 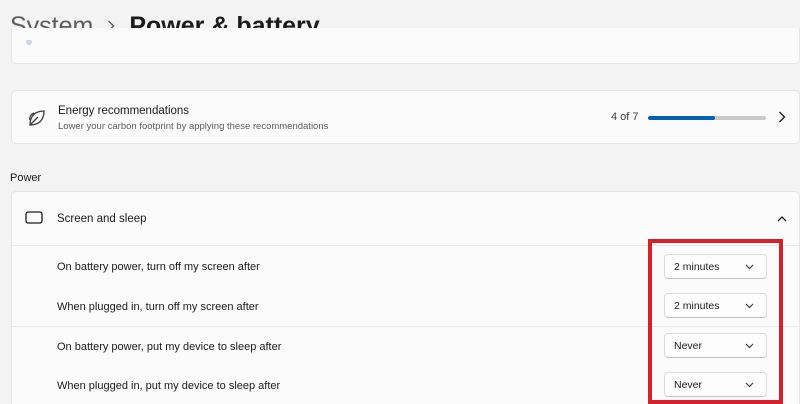 What do you see at coordinates (625, 117) in the screenshot?
I see `recommendations-count: 4 of 7` at bounding box center [625, 117].